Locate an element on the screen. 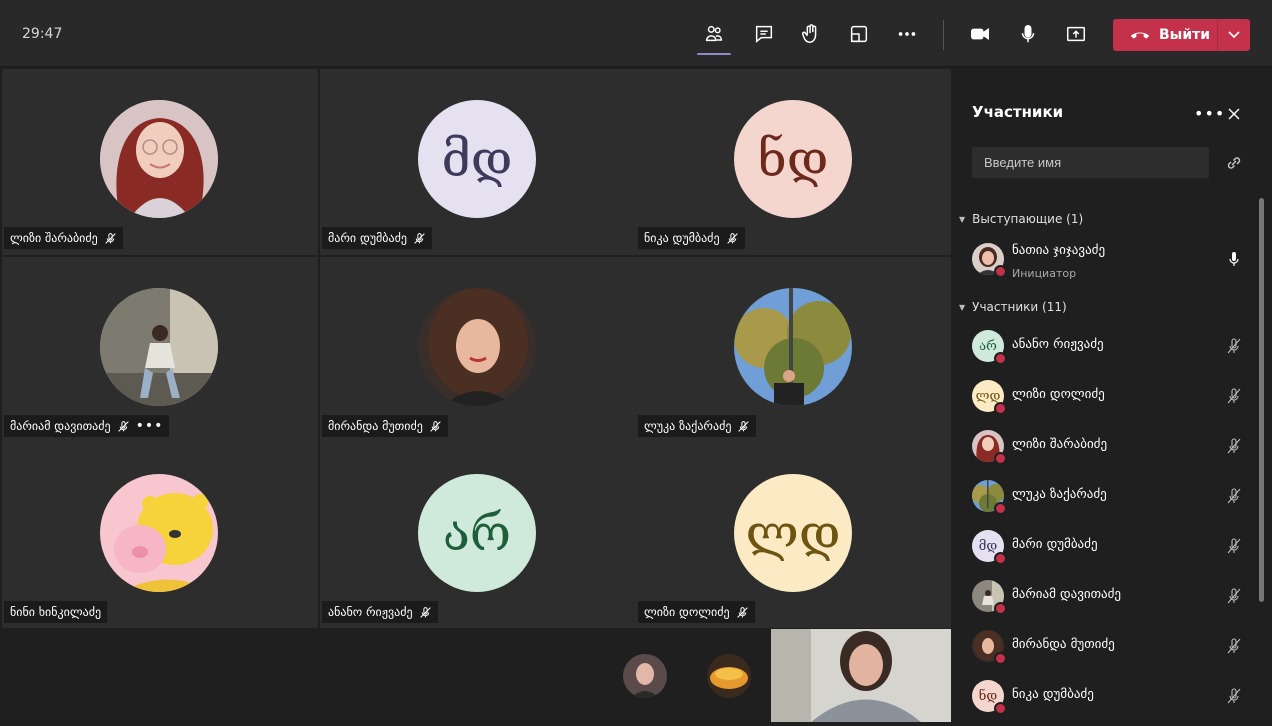 The image size is (1272, 726). participant-tile: ლუკა ზაქარაძე is located at coordinates (794, 350).